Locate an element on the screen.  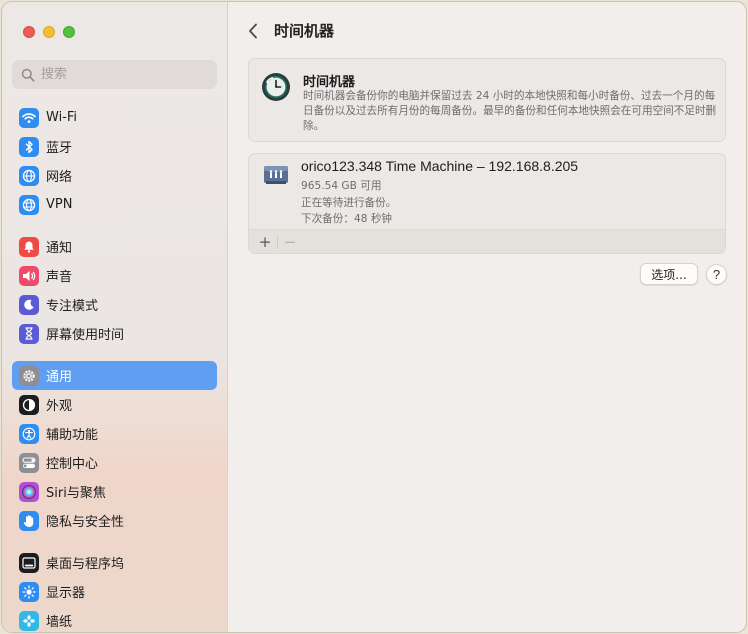
search-icon is located at coordinates (28, 75).